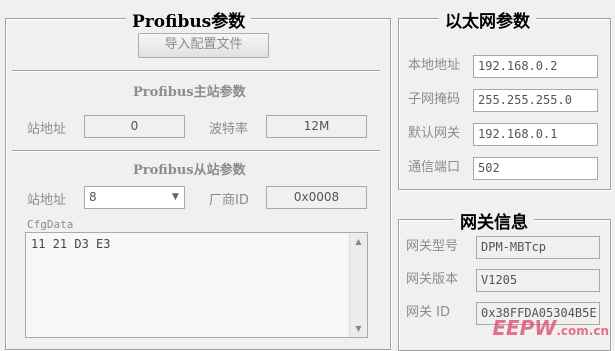 The width and height of the screenshot is (615, 351). Describe the element at coordinates (134, 126) in the screenshot. I see `station-address-field: 0` at that location.